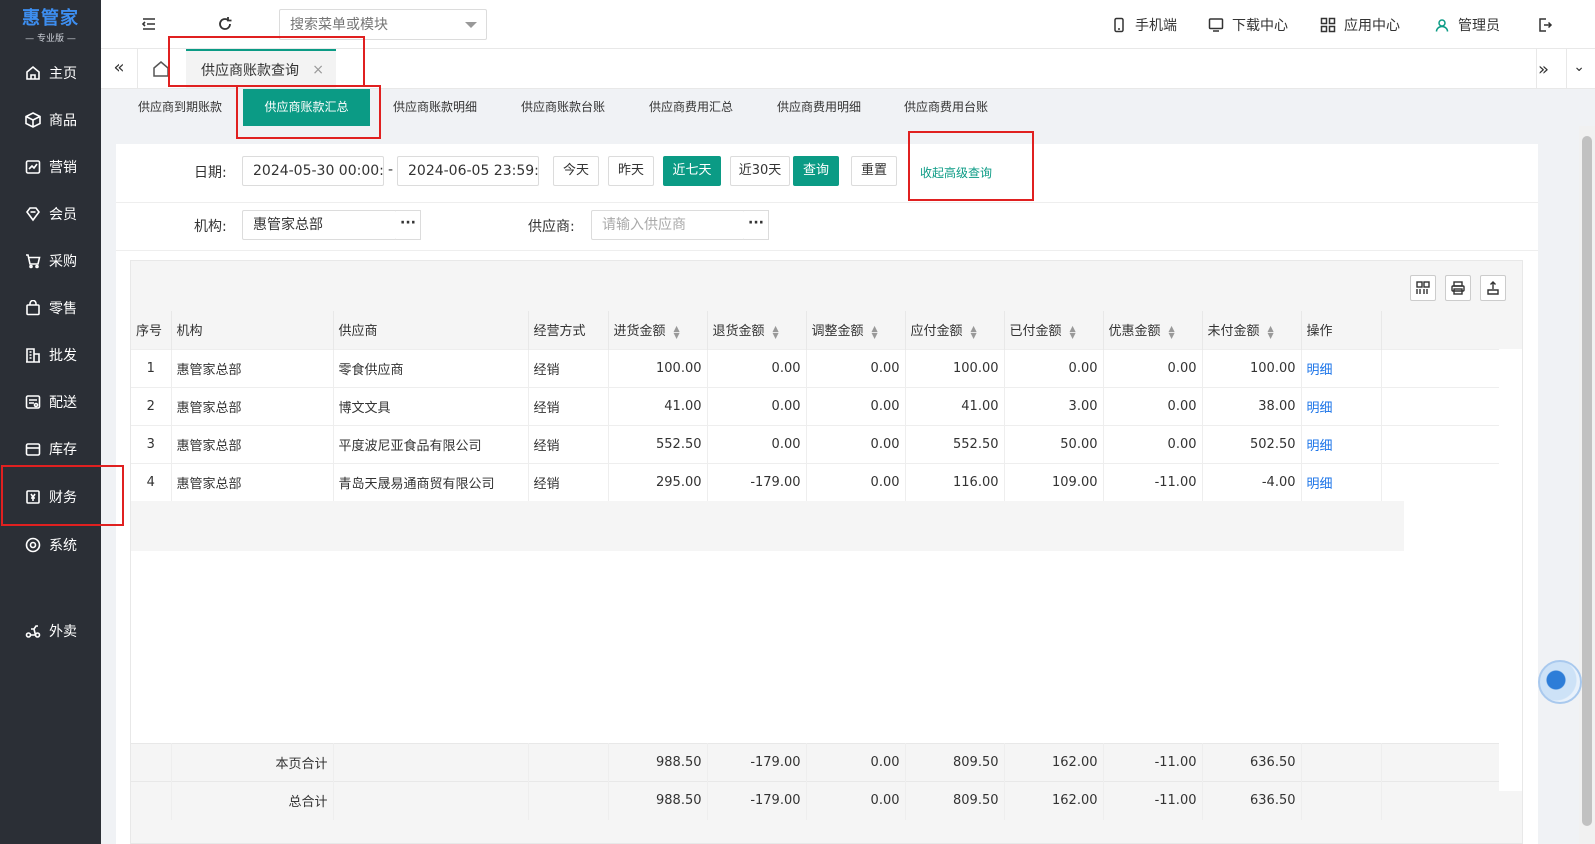 Image resolution: width=1595 pixels, height=844 pixels. I want to click on org-input: 惠管家总部, so click(319, 225).